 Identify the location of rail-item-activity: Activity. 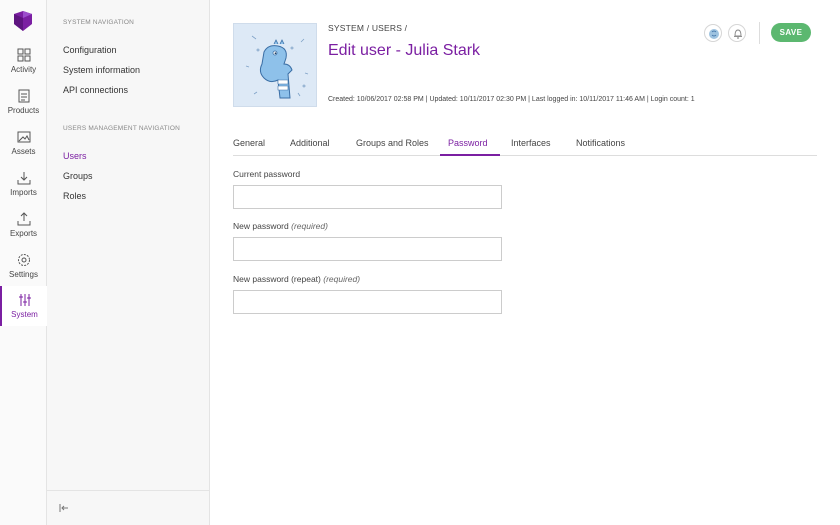
(23, 68).